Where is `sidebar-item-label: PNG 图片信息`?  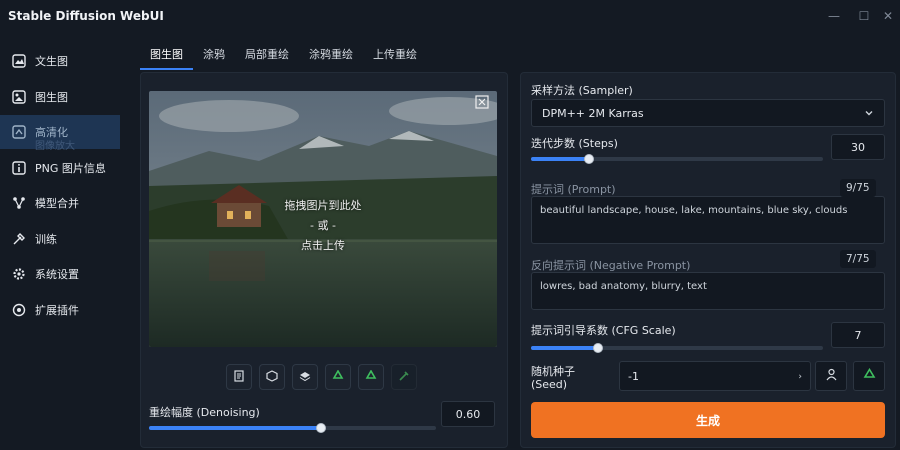
sidebar-item-label: PNG 图片信息 is located at coordinates (70, 168).